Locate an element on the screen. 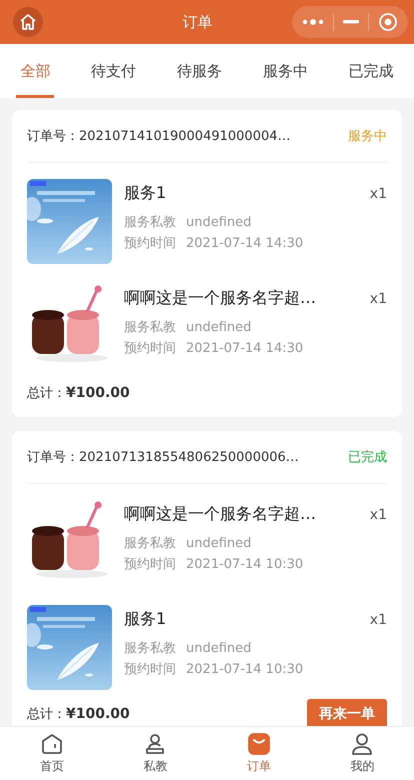  order-status: 已完成 is located at coordinates (367, 457).